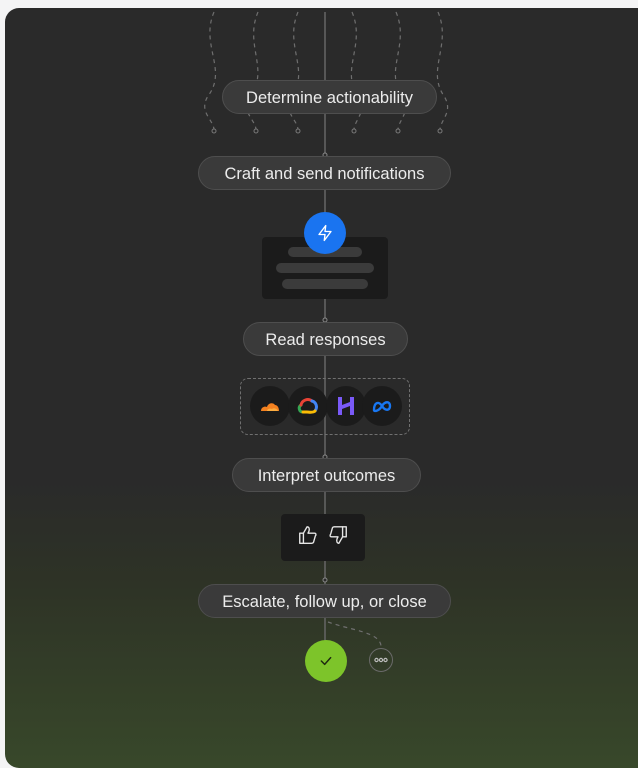 The image size is (638, 768). Describe the element at coordinates (308, 406) in the screenshot. I see `google-cloud-icon` at that location.